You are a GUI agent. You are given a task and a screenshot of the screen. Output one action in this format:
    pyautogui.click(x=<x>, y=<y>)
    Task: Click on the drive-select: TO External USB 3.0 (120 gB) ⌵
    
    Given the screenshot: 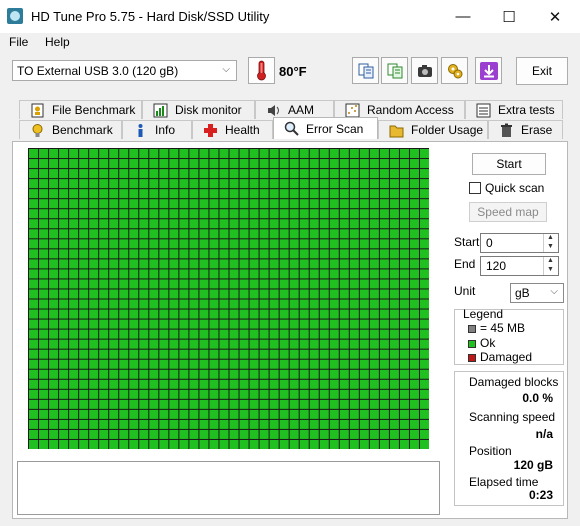 What is the action you would take?
    pyautogui.click(x=124, y=70)
    